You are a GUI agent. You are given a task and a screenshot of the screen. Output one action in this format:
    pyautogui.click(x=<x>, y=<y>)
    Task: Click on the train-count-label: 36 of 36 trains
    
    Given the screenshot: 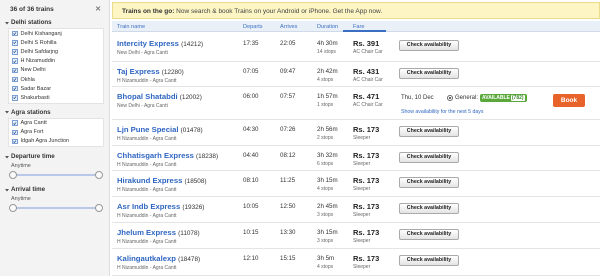 What is the action you would take?
    pyautogui.click(x=32, y=9)
    